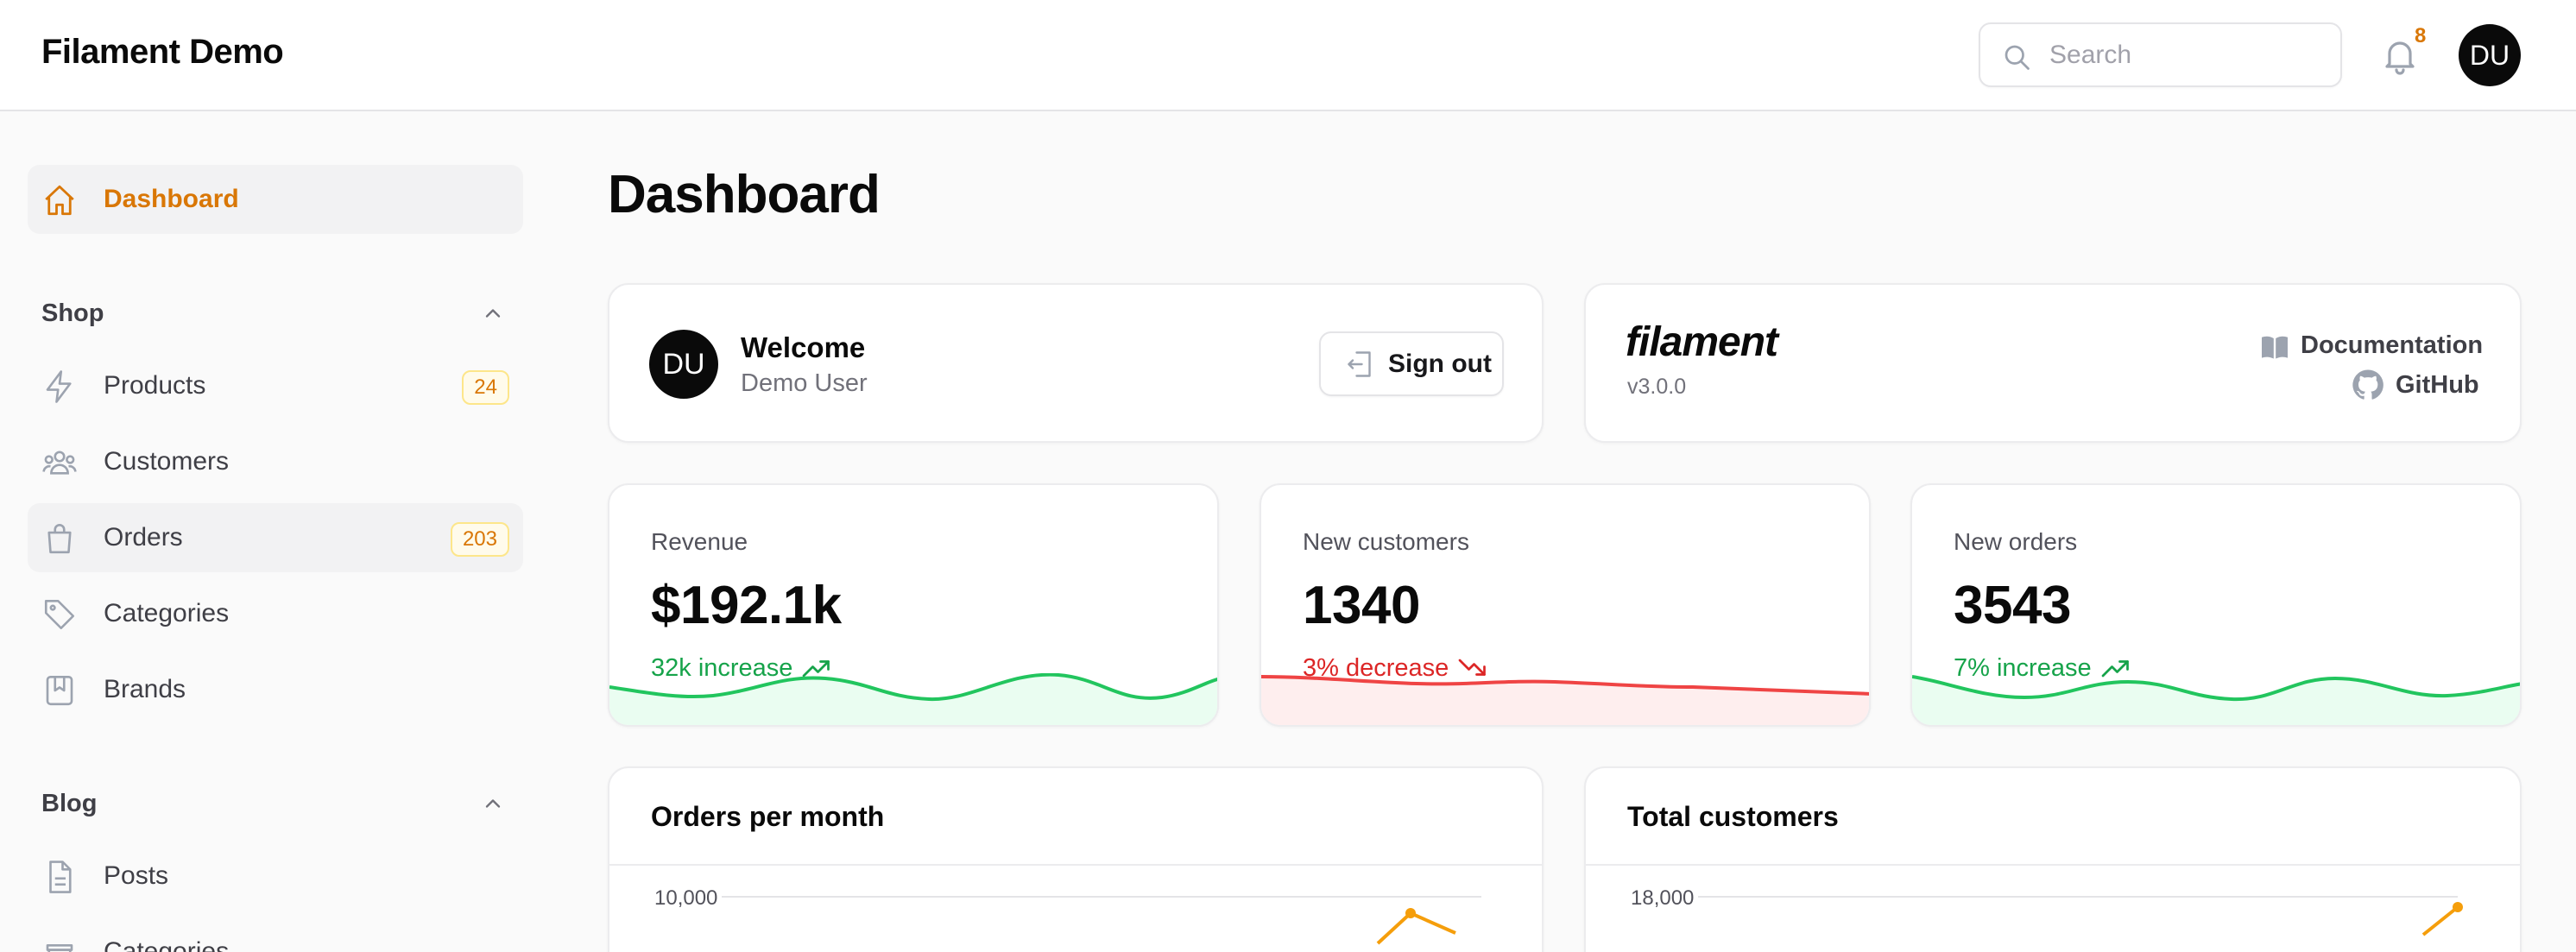  What do you see at coordinates (69, 804) in the screenshot?
I see `sidebar-group-blog: Blog` at bounding box center [69, 804].